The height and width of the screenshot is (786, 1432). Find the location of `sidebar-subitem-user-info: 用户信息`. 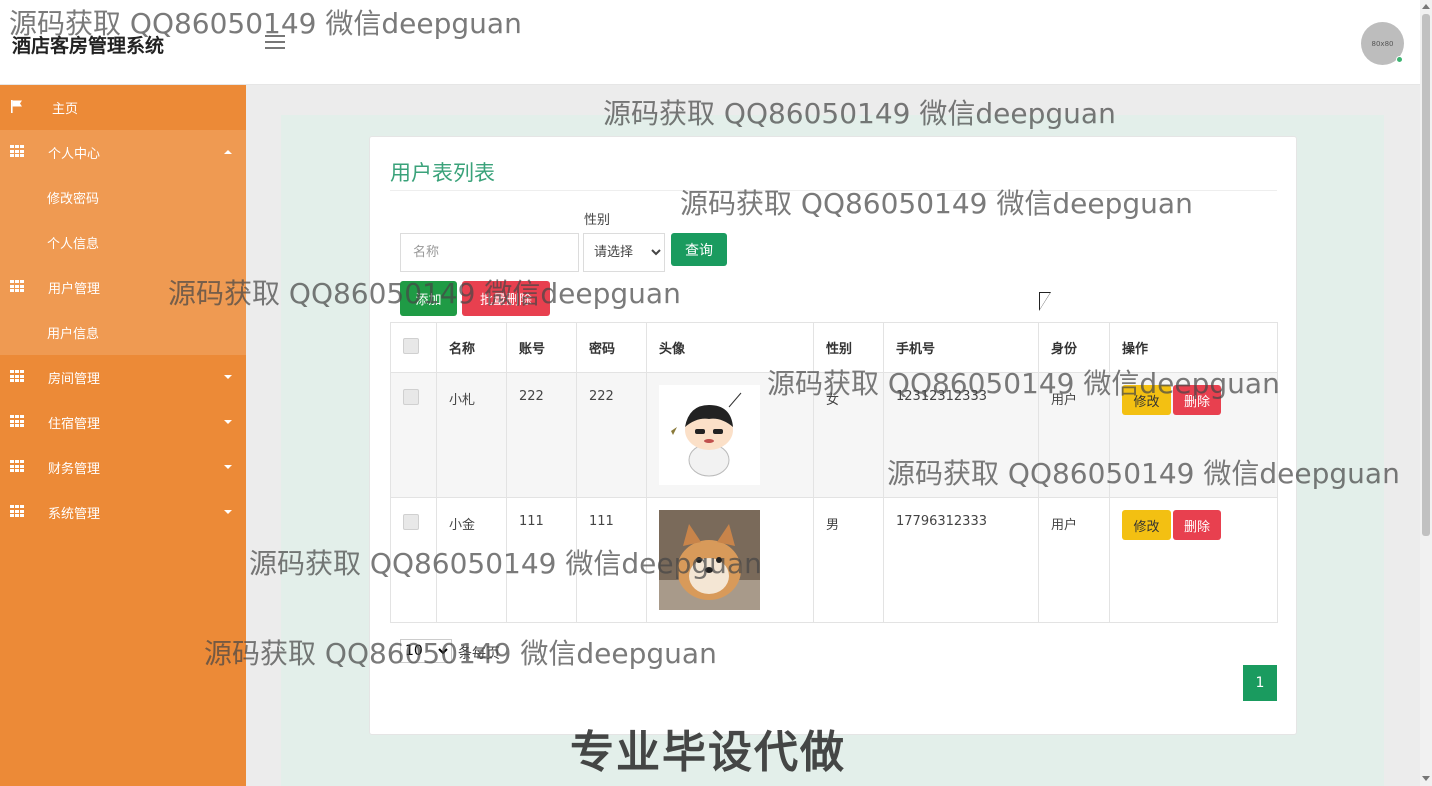

sidebar-subitem-user-info: 用户信息 is located at coordinates (123, 332).